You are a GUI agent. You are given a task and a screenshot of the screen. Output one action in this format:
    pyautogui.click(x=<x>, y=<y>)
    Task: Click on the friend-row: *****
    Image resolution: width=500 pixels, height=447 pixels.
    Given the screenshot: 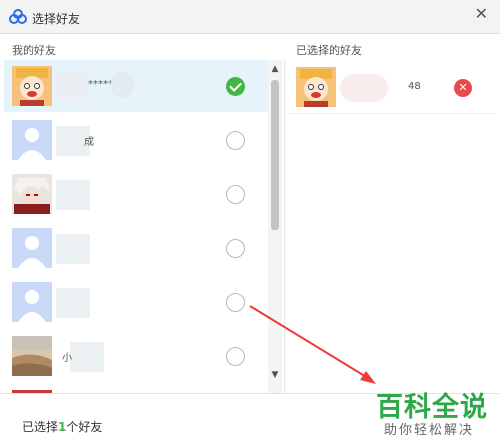 What is the action you would take?
    pyautogui.click(x=136, y=86)
    